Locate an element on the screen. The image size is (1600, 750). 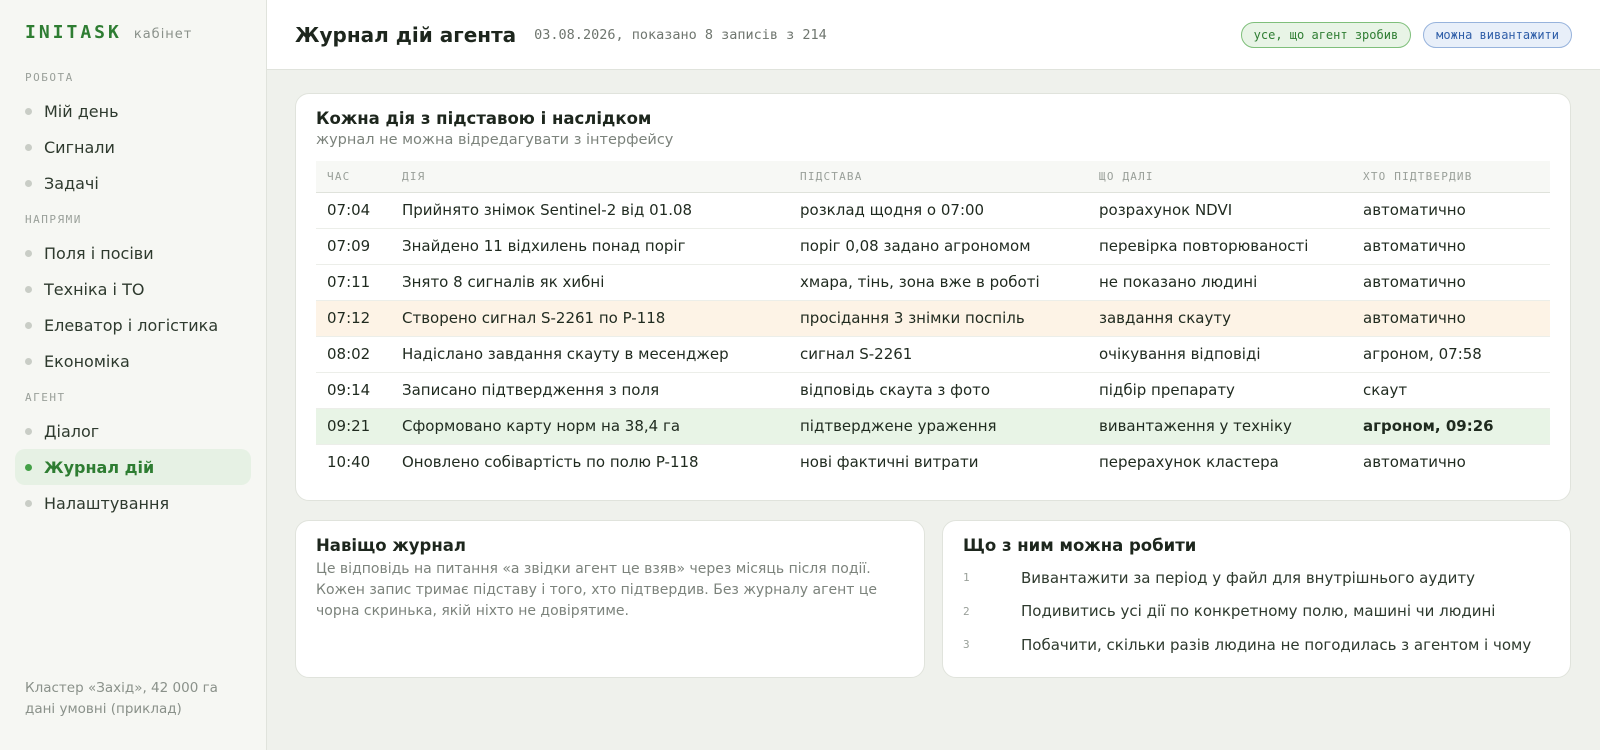
cell-time: 08:02 is located at coordinates (353, 354).